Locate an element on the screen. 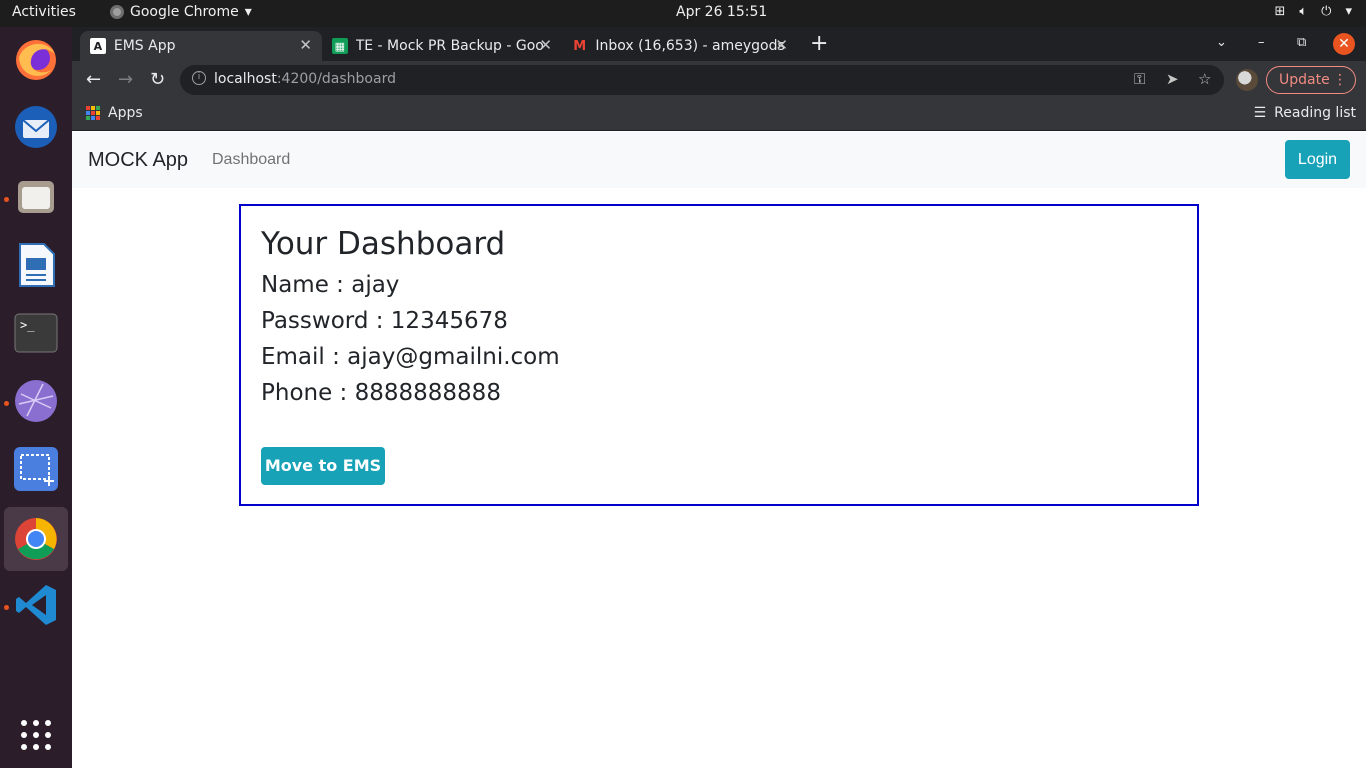  tab-title: Inbox (16,653) - ameygods is located at coordinates (690, 46).